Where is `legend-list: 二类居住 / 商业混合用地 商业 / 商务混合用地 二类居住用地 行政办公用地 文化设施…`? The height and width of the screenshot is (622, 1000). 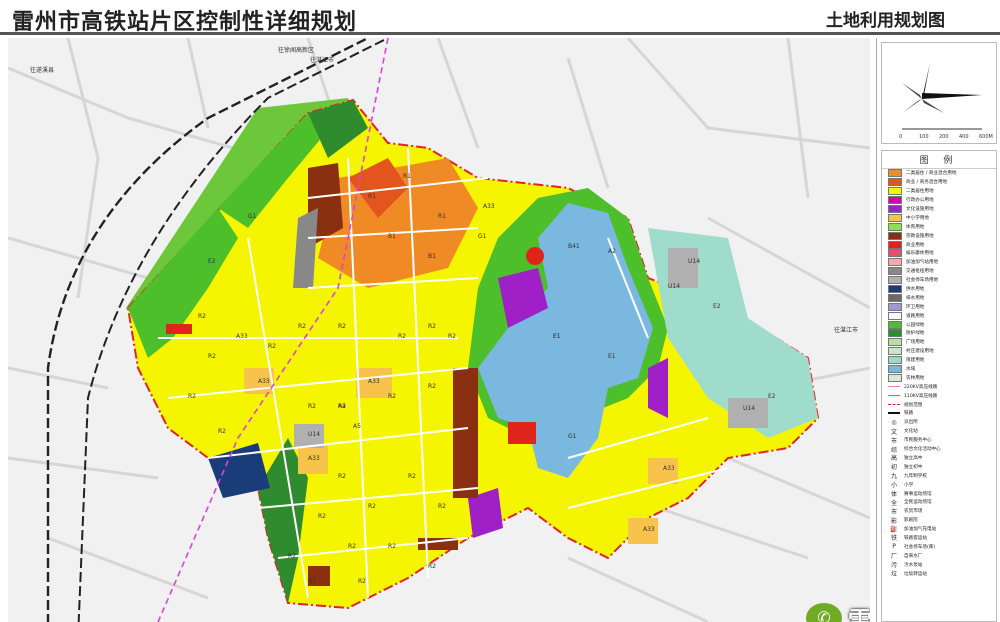
legend-list: 二类居住 / 商业混合用地 商业 / 商务混合用地 二类居住用地 行政办公用地 文化设施… is located at coordinates (939, 373).